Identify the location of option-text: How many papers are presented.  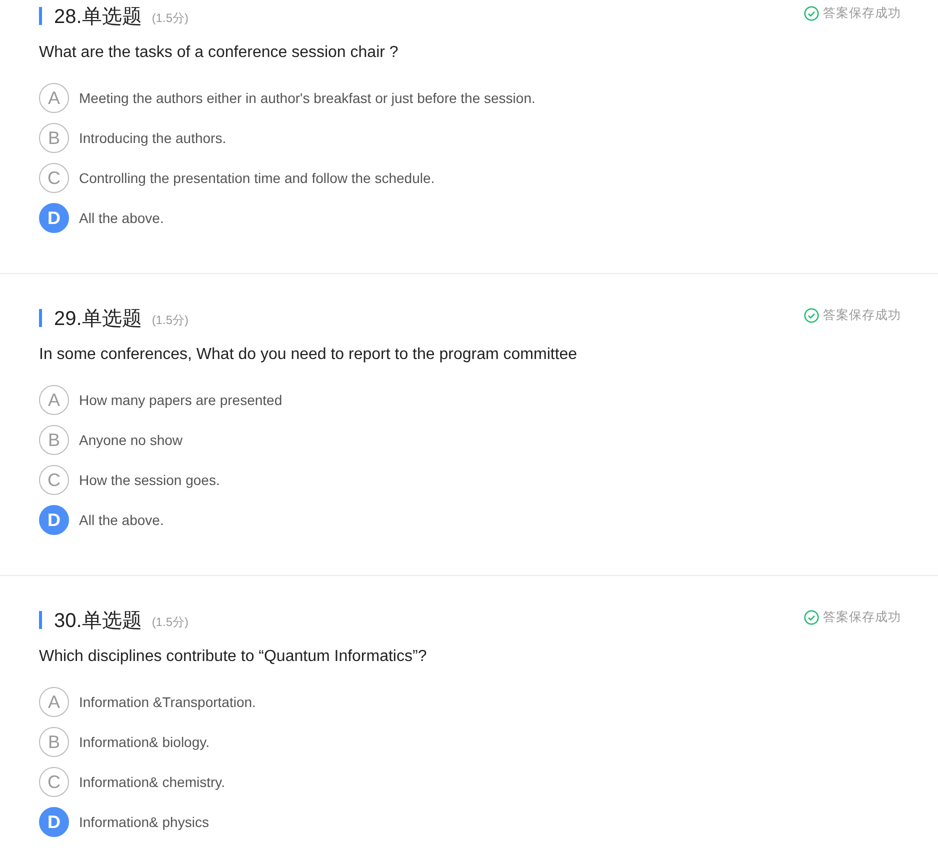
(180, 400).